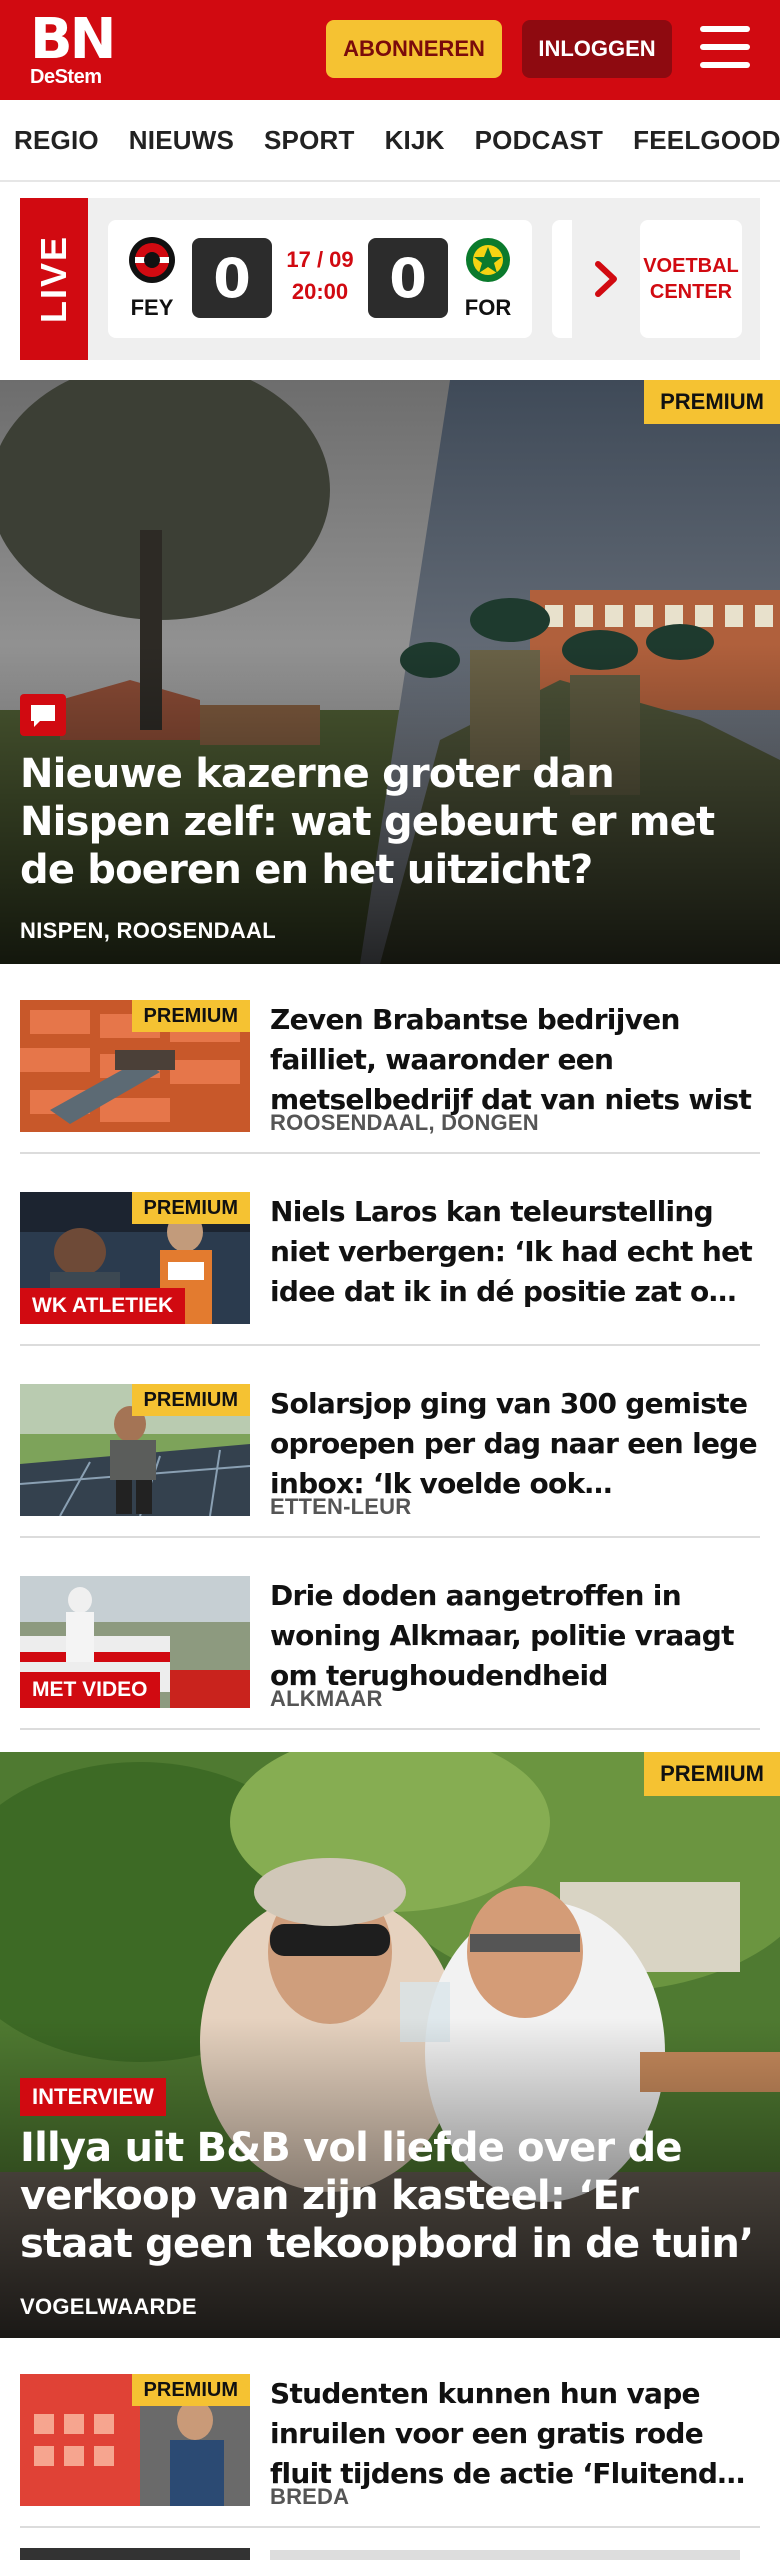 This screenshot has width=780, height=2560. What do you see at coordinates (488, 260) in the screenshot?
I see `fortuna-crest-icon` at bounding box center [488, 260].